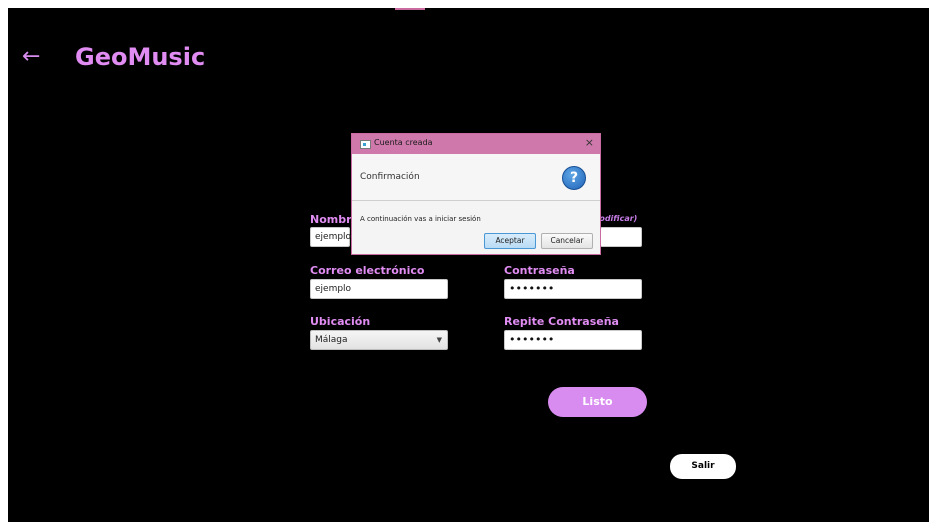 The width and height of the screenshot is (937, 530). What do you see at coordinates (561, 321) in the screenshot?
I see `repeat-password-label: Repite Contraseña` at bounding box center [561, 321].